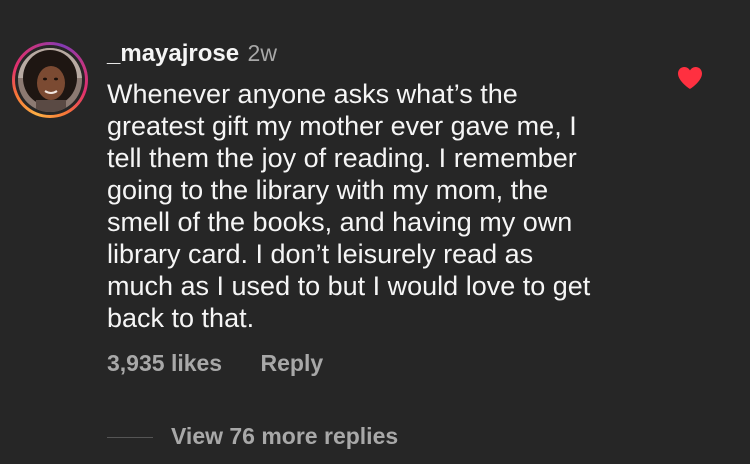 The height and width of the screenshot is (464, 750). What do you see at coordinates (312, 94) in the screenshot?
I see `comment-text-line: Whenever anyone asks what’s the` at bounding box center [312, 94].